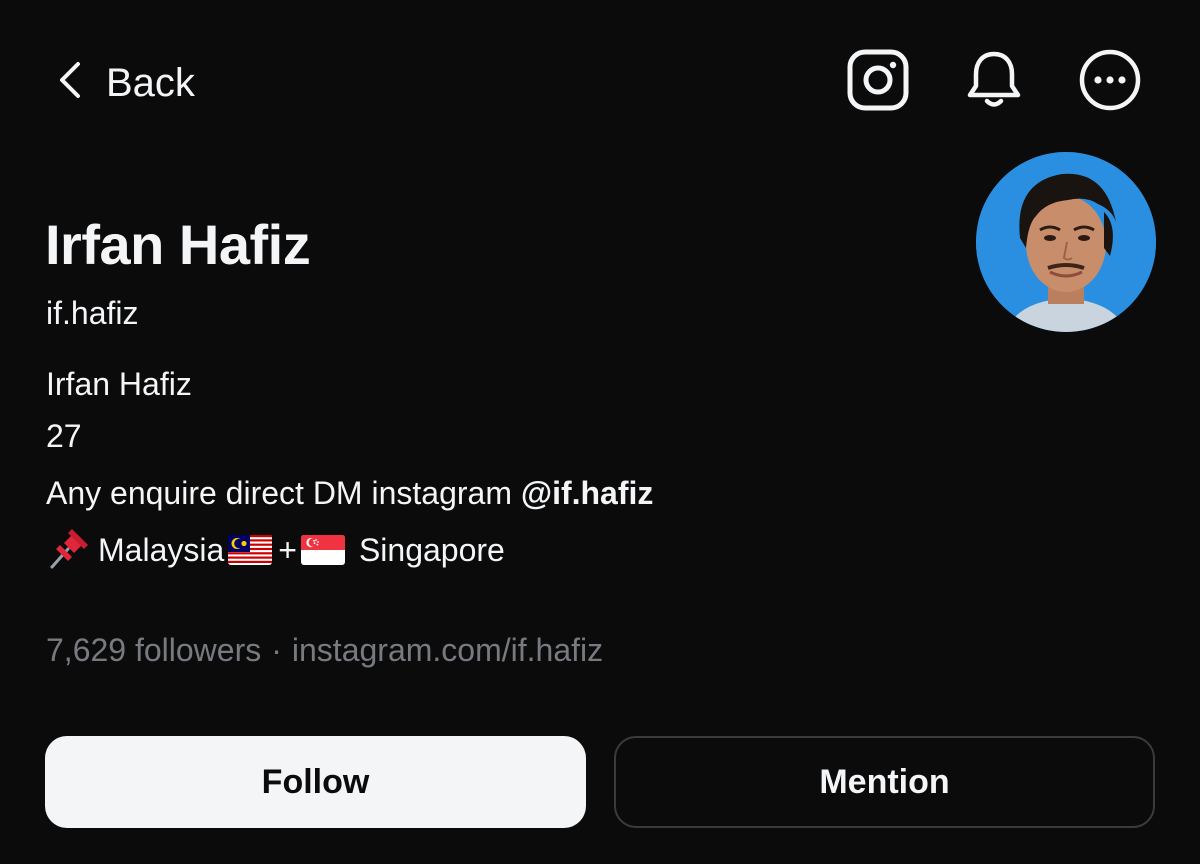  I want to click on header-actions, so click(994, 80).